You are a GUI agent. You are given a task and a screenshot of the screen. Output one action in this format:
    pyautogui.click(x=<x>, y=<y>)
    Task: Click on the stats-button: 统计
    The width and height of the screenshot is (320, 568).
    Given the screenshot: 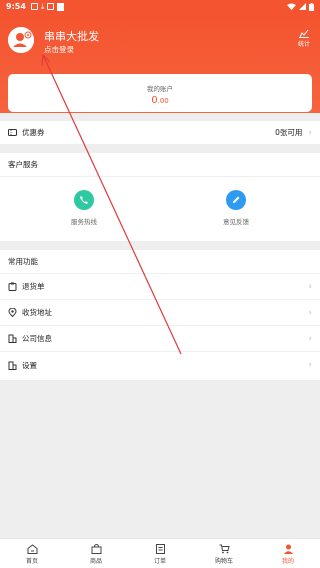 What is the action you would take?
    pyautogui.click(x=304, y=38)
    